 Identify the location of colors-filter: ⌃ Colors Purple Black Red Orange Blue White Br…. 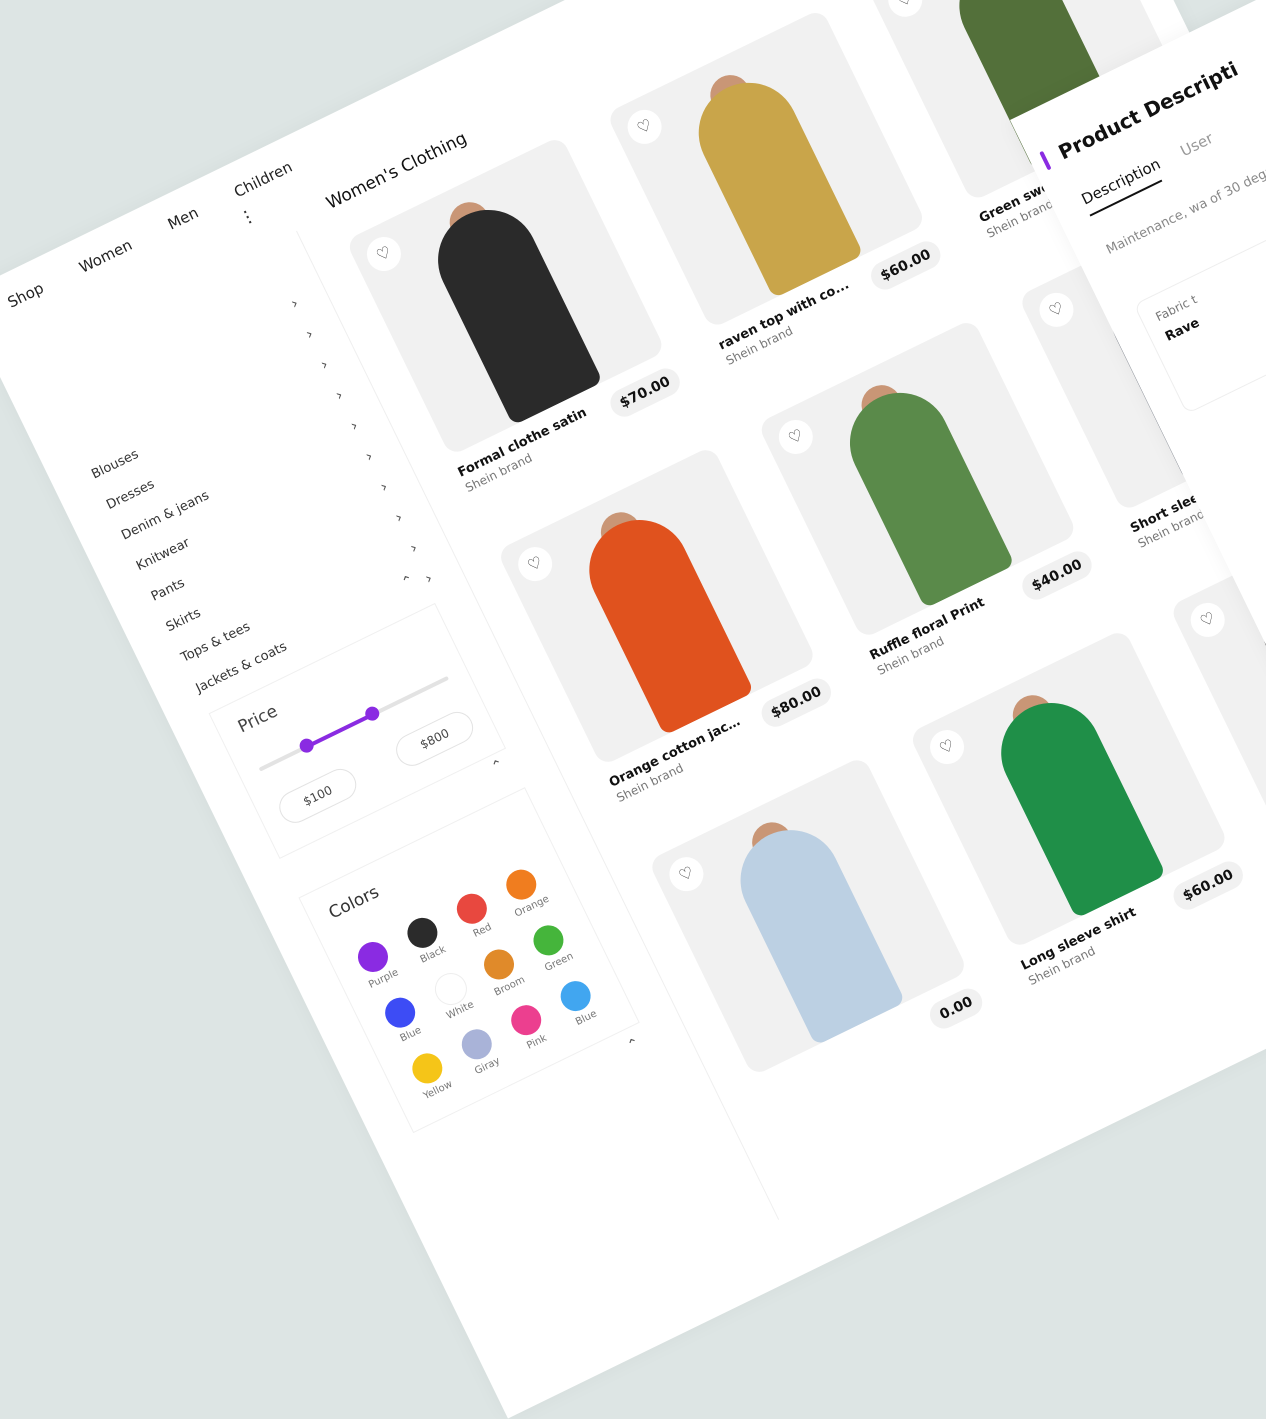
(470, 945).